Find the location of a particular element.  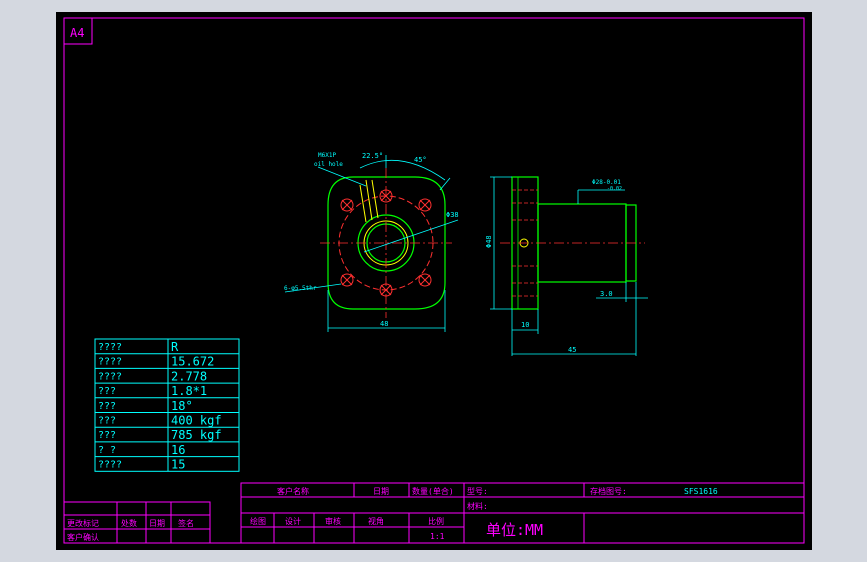

pcd-label: Φ38 is located at coordinates (452, 215).